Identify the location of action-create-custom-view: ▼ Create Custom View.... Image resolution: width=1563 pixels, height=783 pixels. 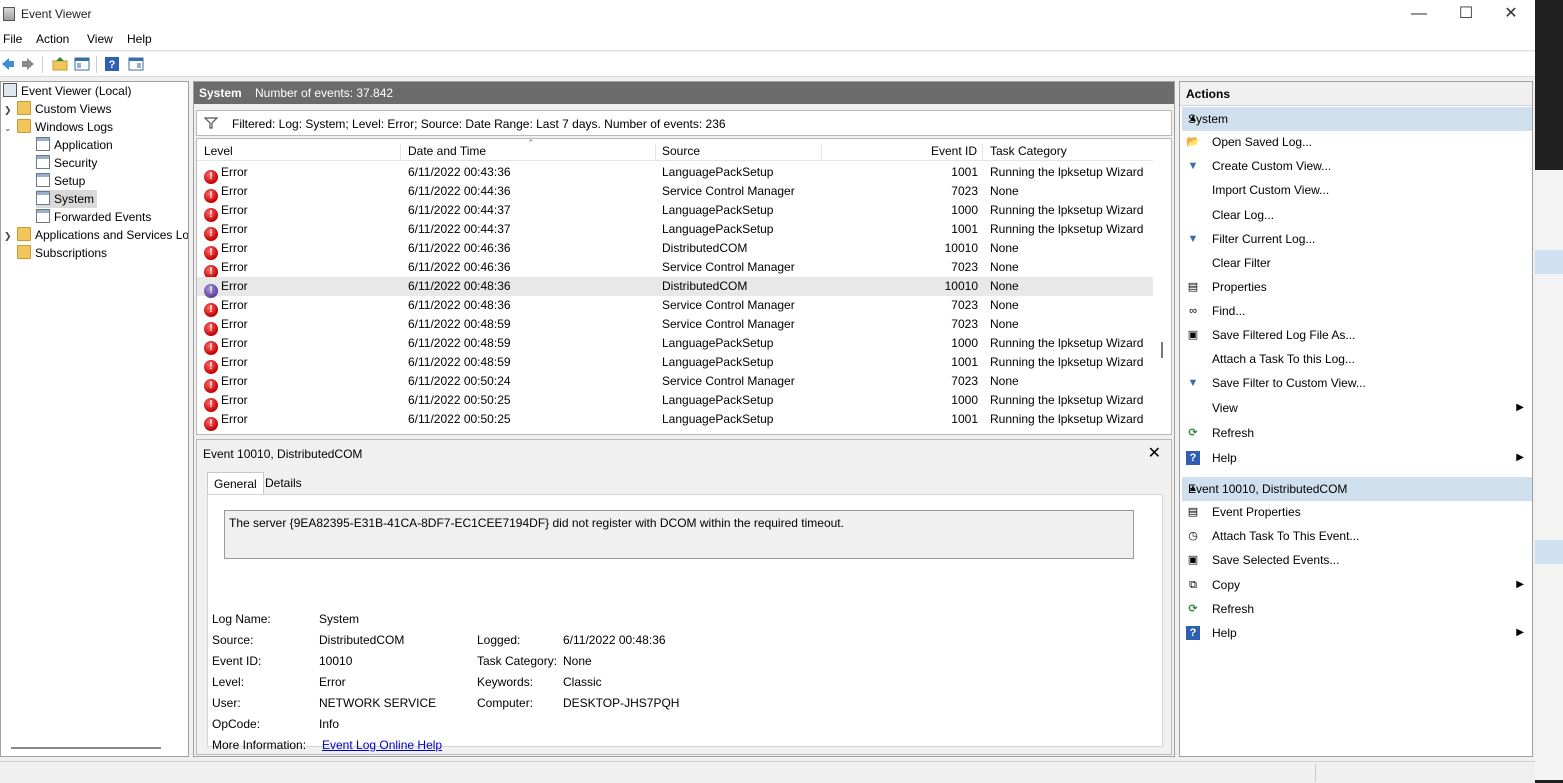
(1356, 166).